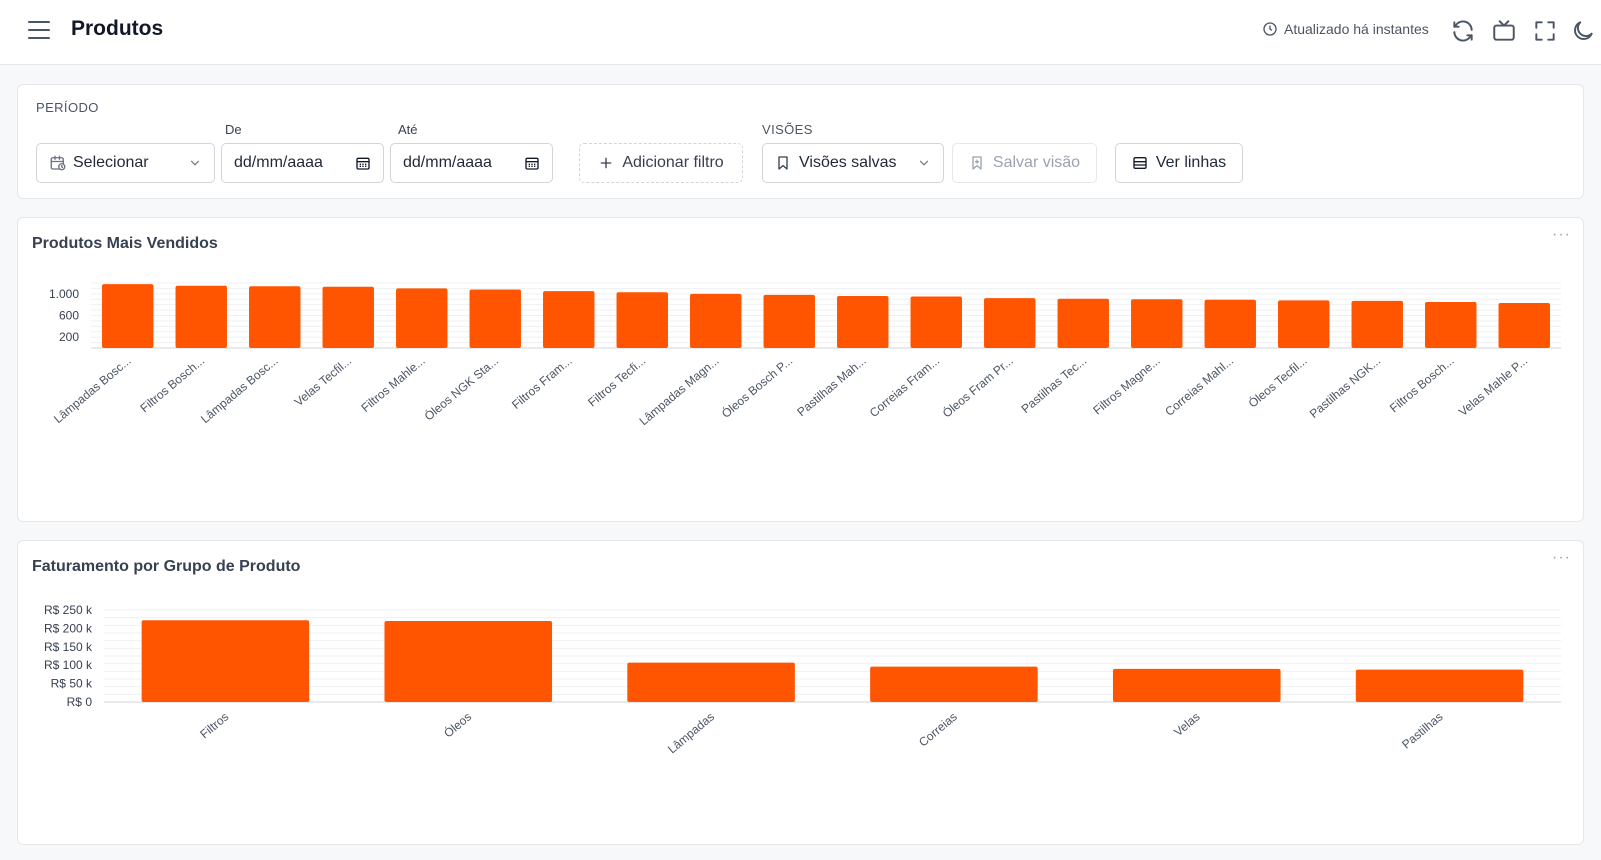  What do you see at coordinates (233, 129) in the screenshot?
I see `de-label: De` at bounding box center [233, 129].